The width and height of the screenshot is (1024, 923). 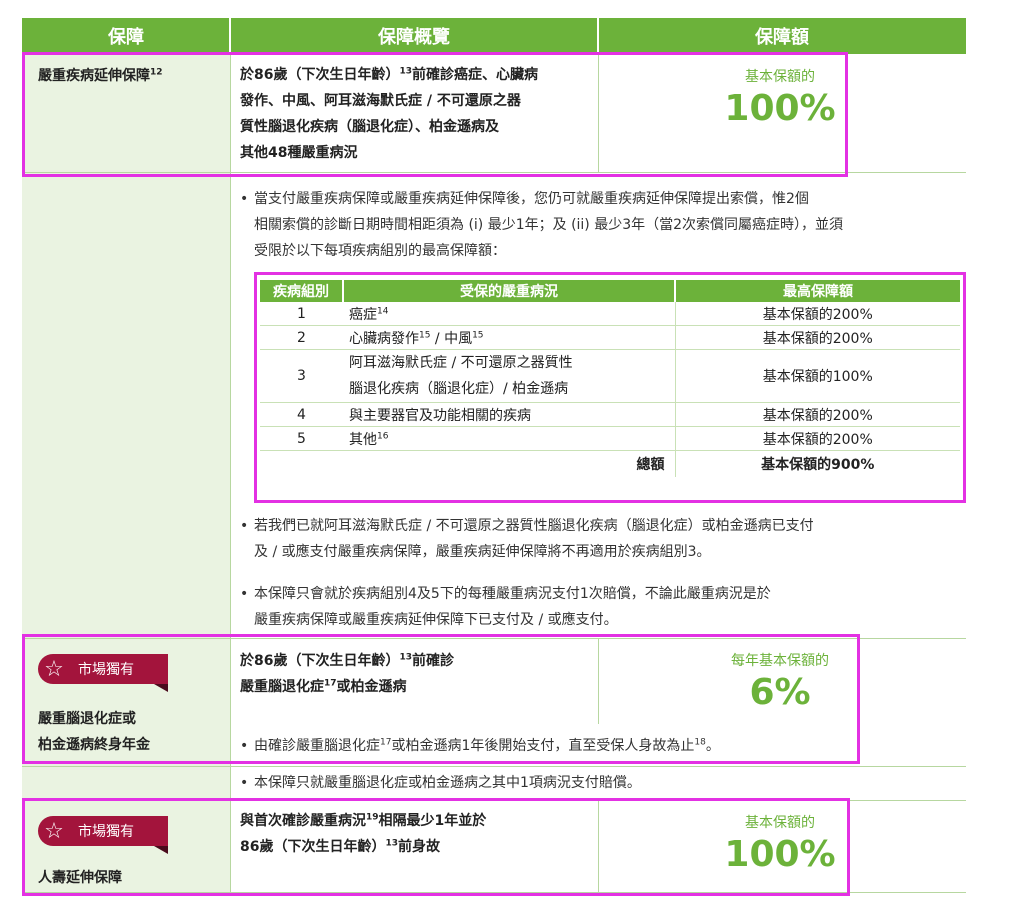 I want to click on bullet-text: 本保障只就嚴重腦退化症或柏金遜病之其中1項病況支付賠償。, so click(x=447, y=783).